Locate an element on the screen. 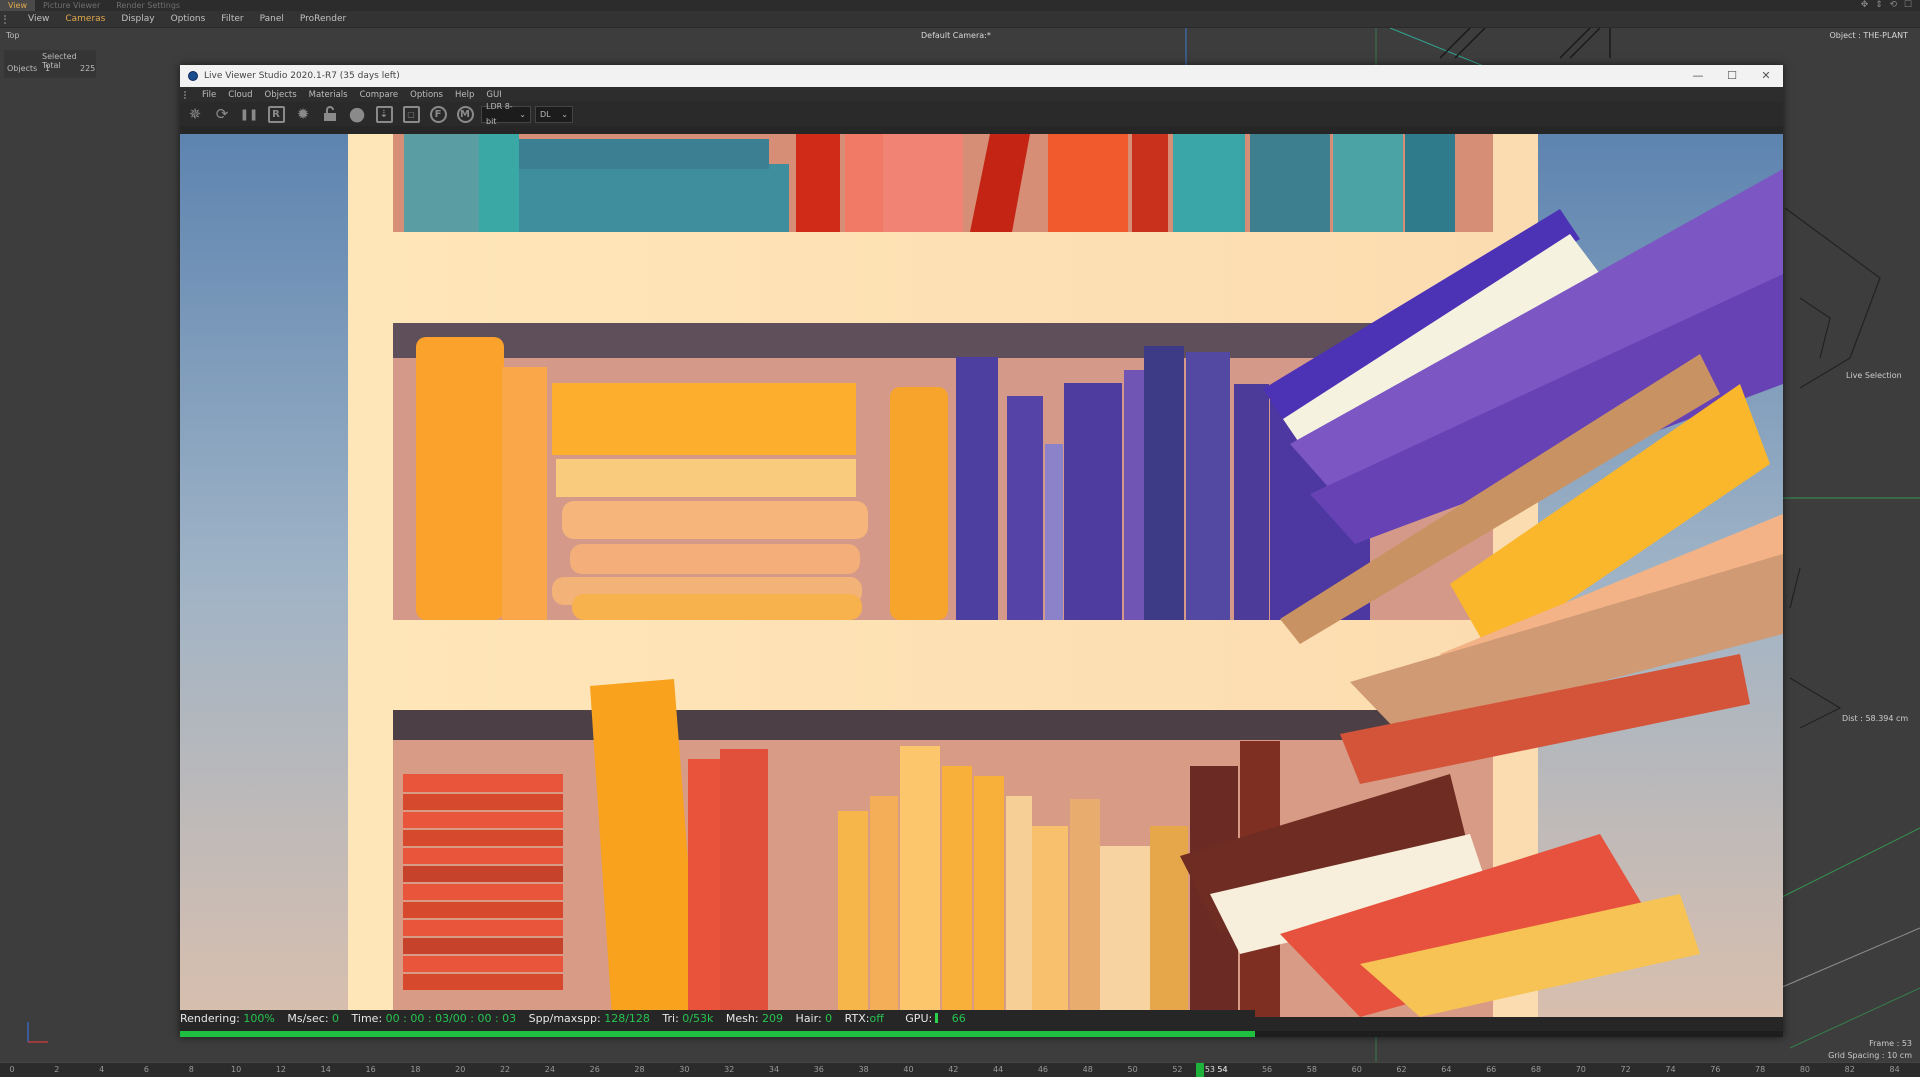 The image size is (1920, 1077). object-stats-panel: Selected Total Objects 1 225 is located at coordinates (50, 64).